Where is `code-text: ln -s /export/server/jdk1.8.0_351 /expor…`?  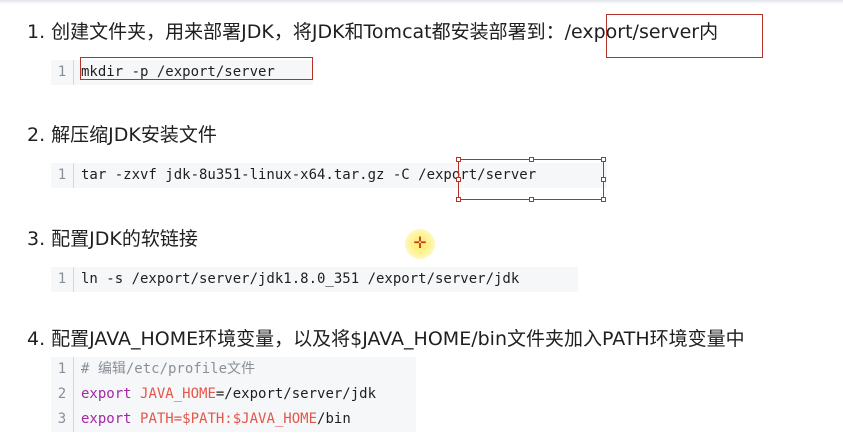 code-text: ln -s /export/server/jdk1.8.0_351 /expor… is located at coordinates (300, 279).